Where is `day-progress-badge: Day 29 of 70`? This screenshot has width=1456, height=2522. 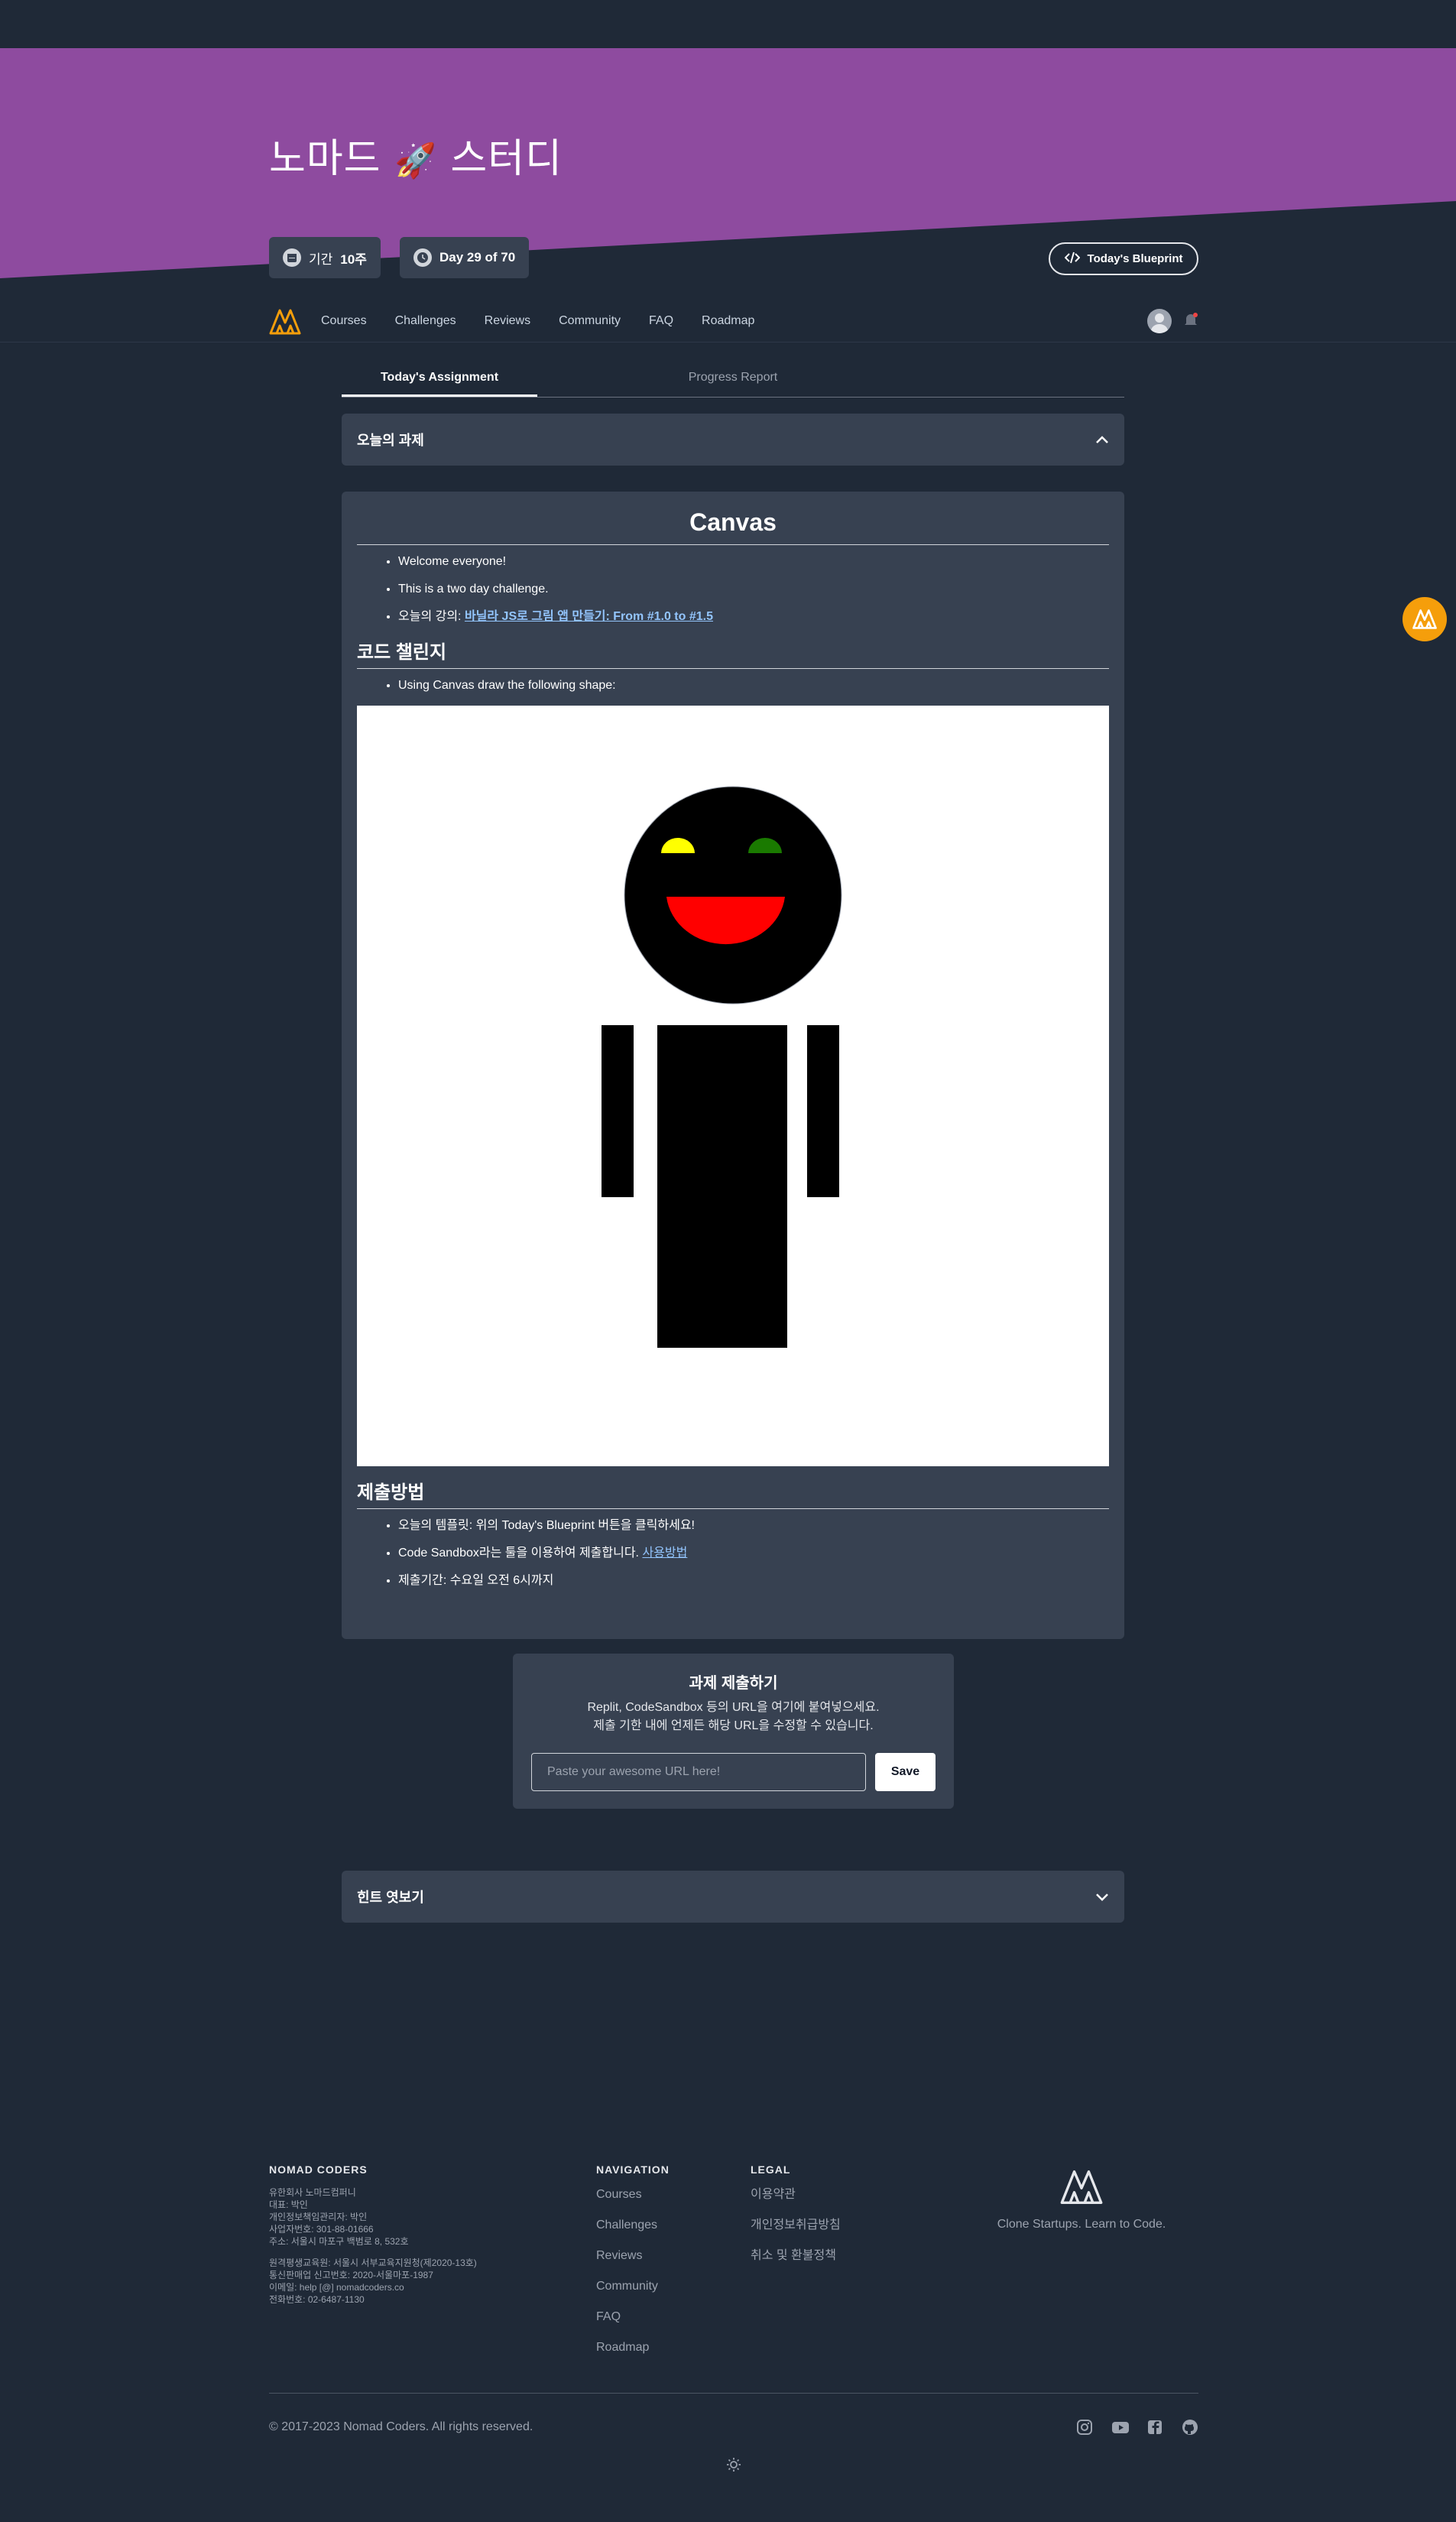
day-progress-badge: Day 29 of 70 is located at coordinates (465, 257).